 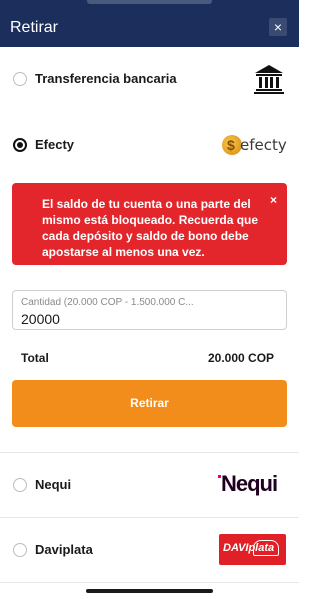 What do you see at coordinates (263, 145) in the screenshot?
I see `efecty-logo-text: efecty` at bounding box center [263, 145].